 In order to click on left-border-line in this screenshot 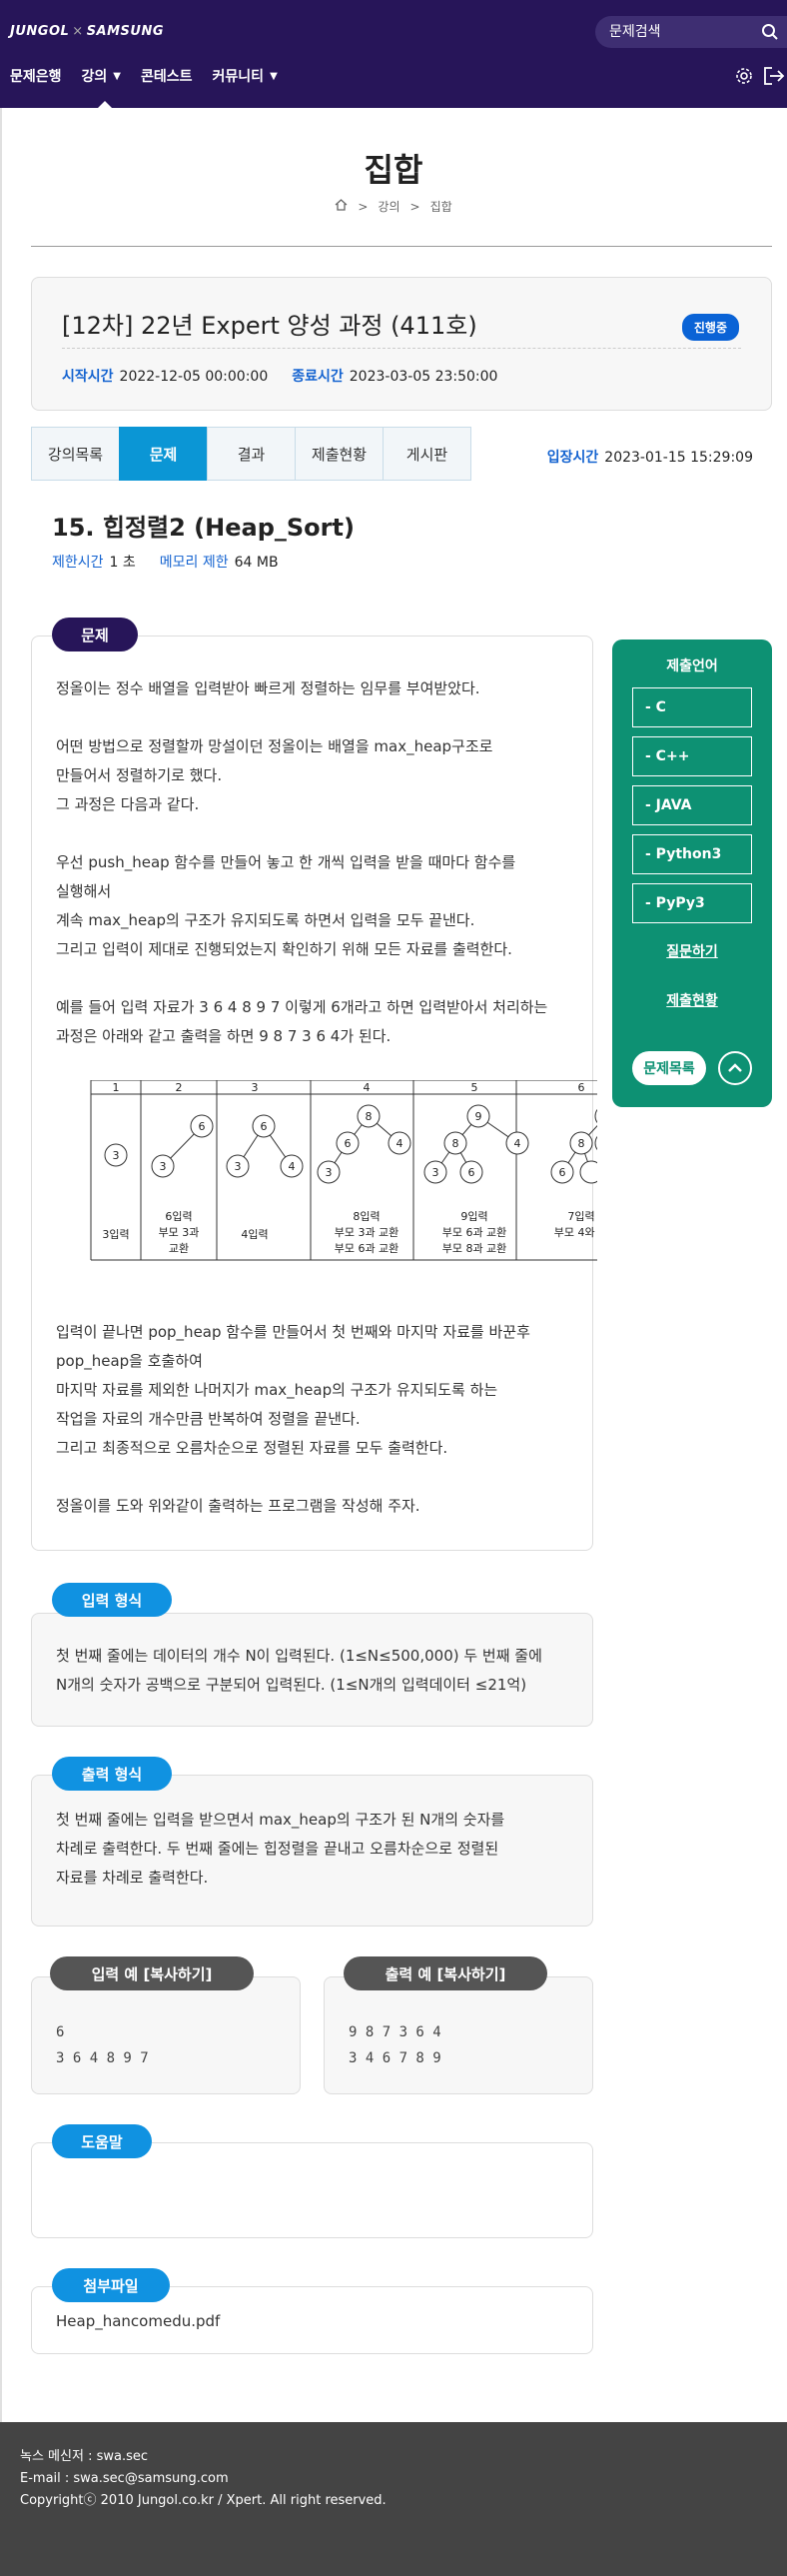, I will do `click(1, 1265)`.